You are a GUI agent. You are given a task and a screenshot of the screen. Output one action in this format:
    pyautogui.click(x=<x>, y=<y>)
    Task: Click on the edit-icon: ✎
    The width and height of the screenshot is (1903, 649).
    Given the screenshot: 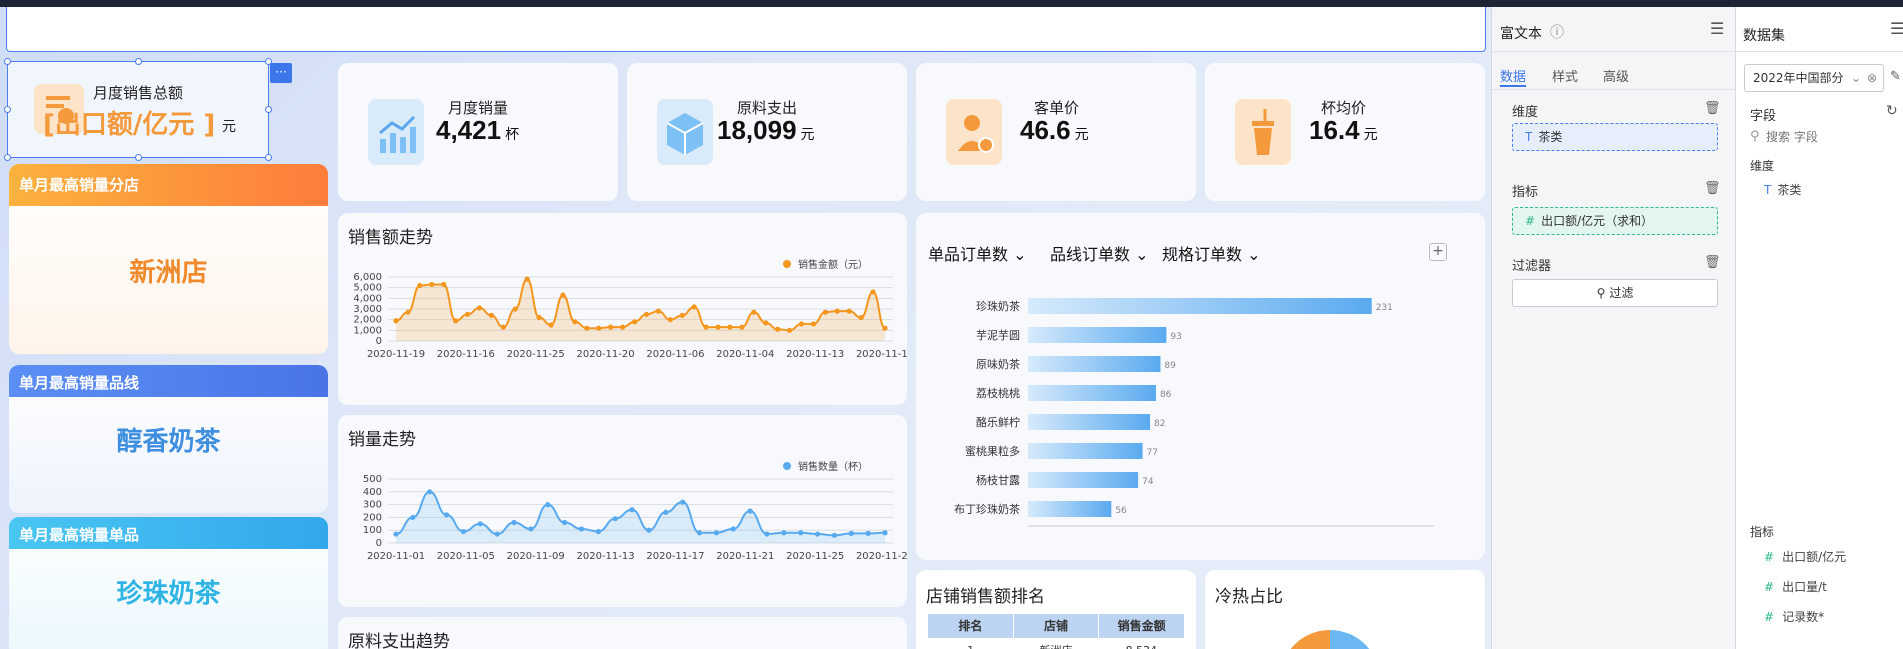 What is the action you would take?
    pyautogui.click(x=1895, y=76)
    